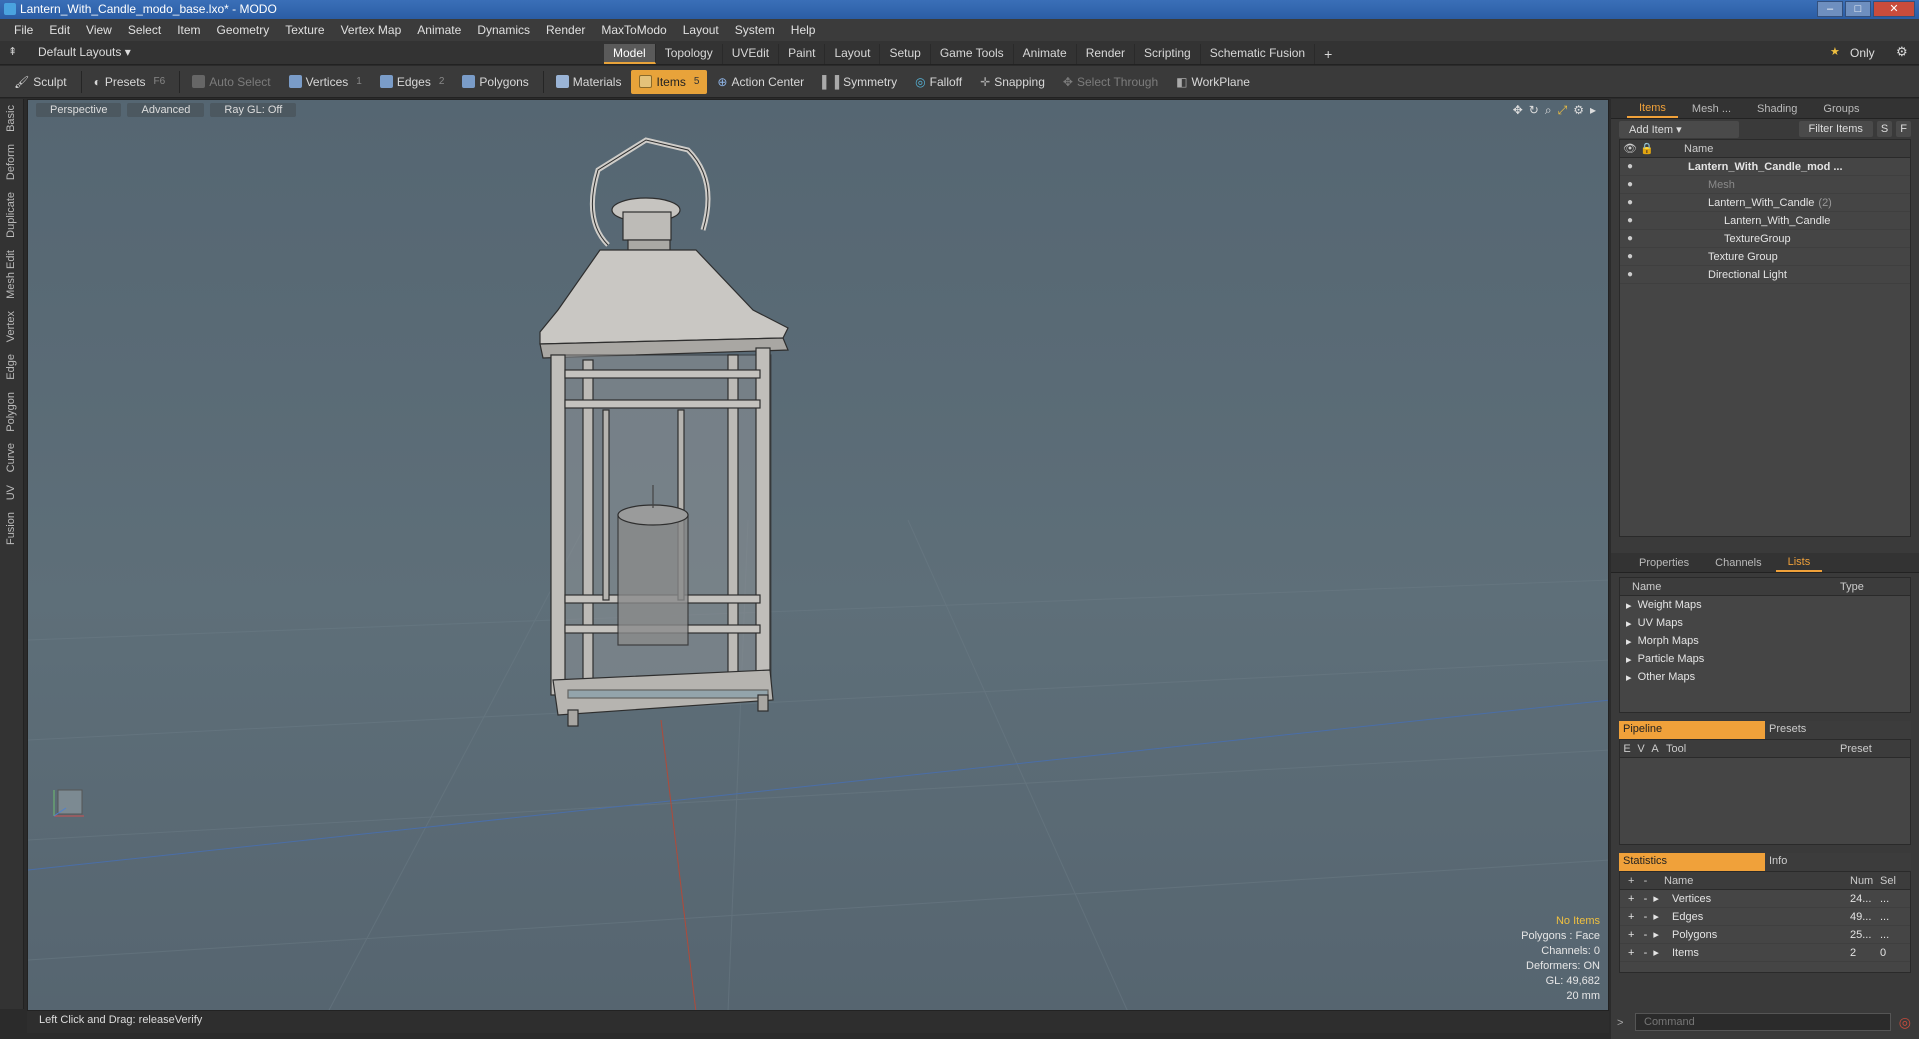 The image size is (1919, 1039). Describe the element at coordinates (1830, 9) in the screenshot. I see `minimize-button: –` at that location.